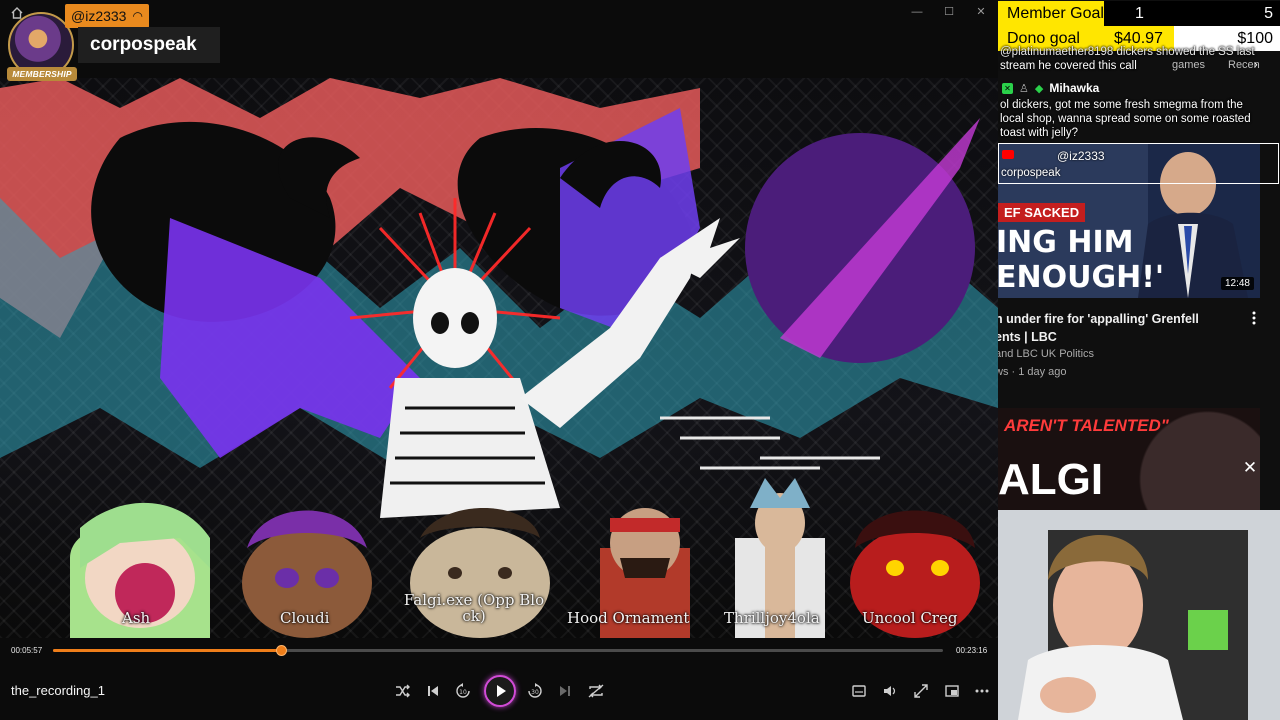  What do you see at coordinates (1068, 66) in the screenshot?
I see `chat-message-1b: stream he covered this call` at bounding box center [1068, 66].